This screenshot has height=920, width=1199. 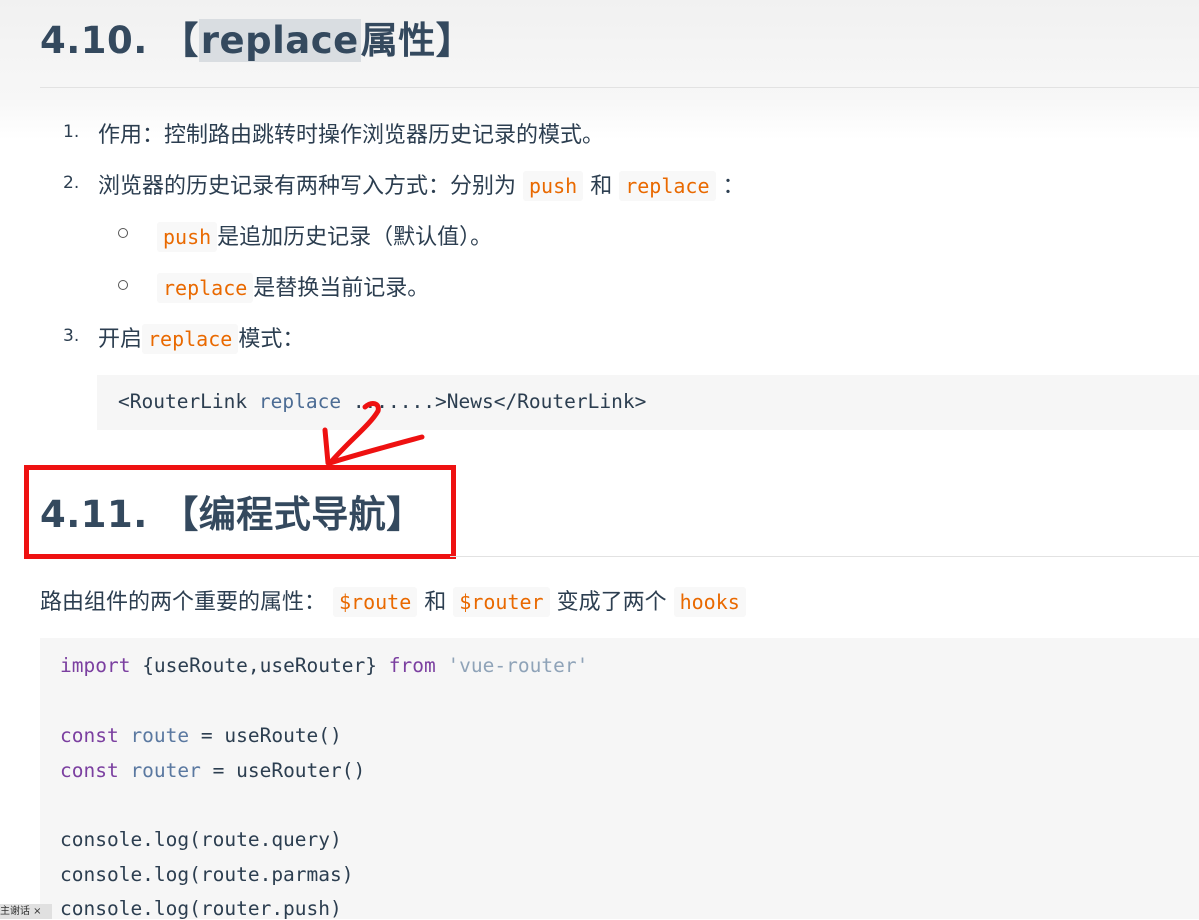 What do you see at coordinates (94, 40) in the screenshot?
I see `heading-number: 4.10.` at bounding box center [94, 40].